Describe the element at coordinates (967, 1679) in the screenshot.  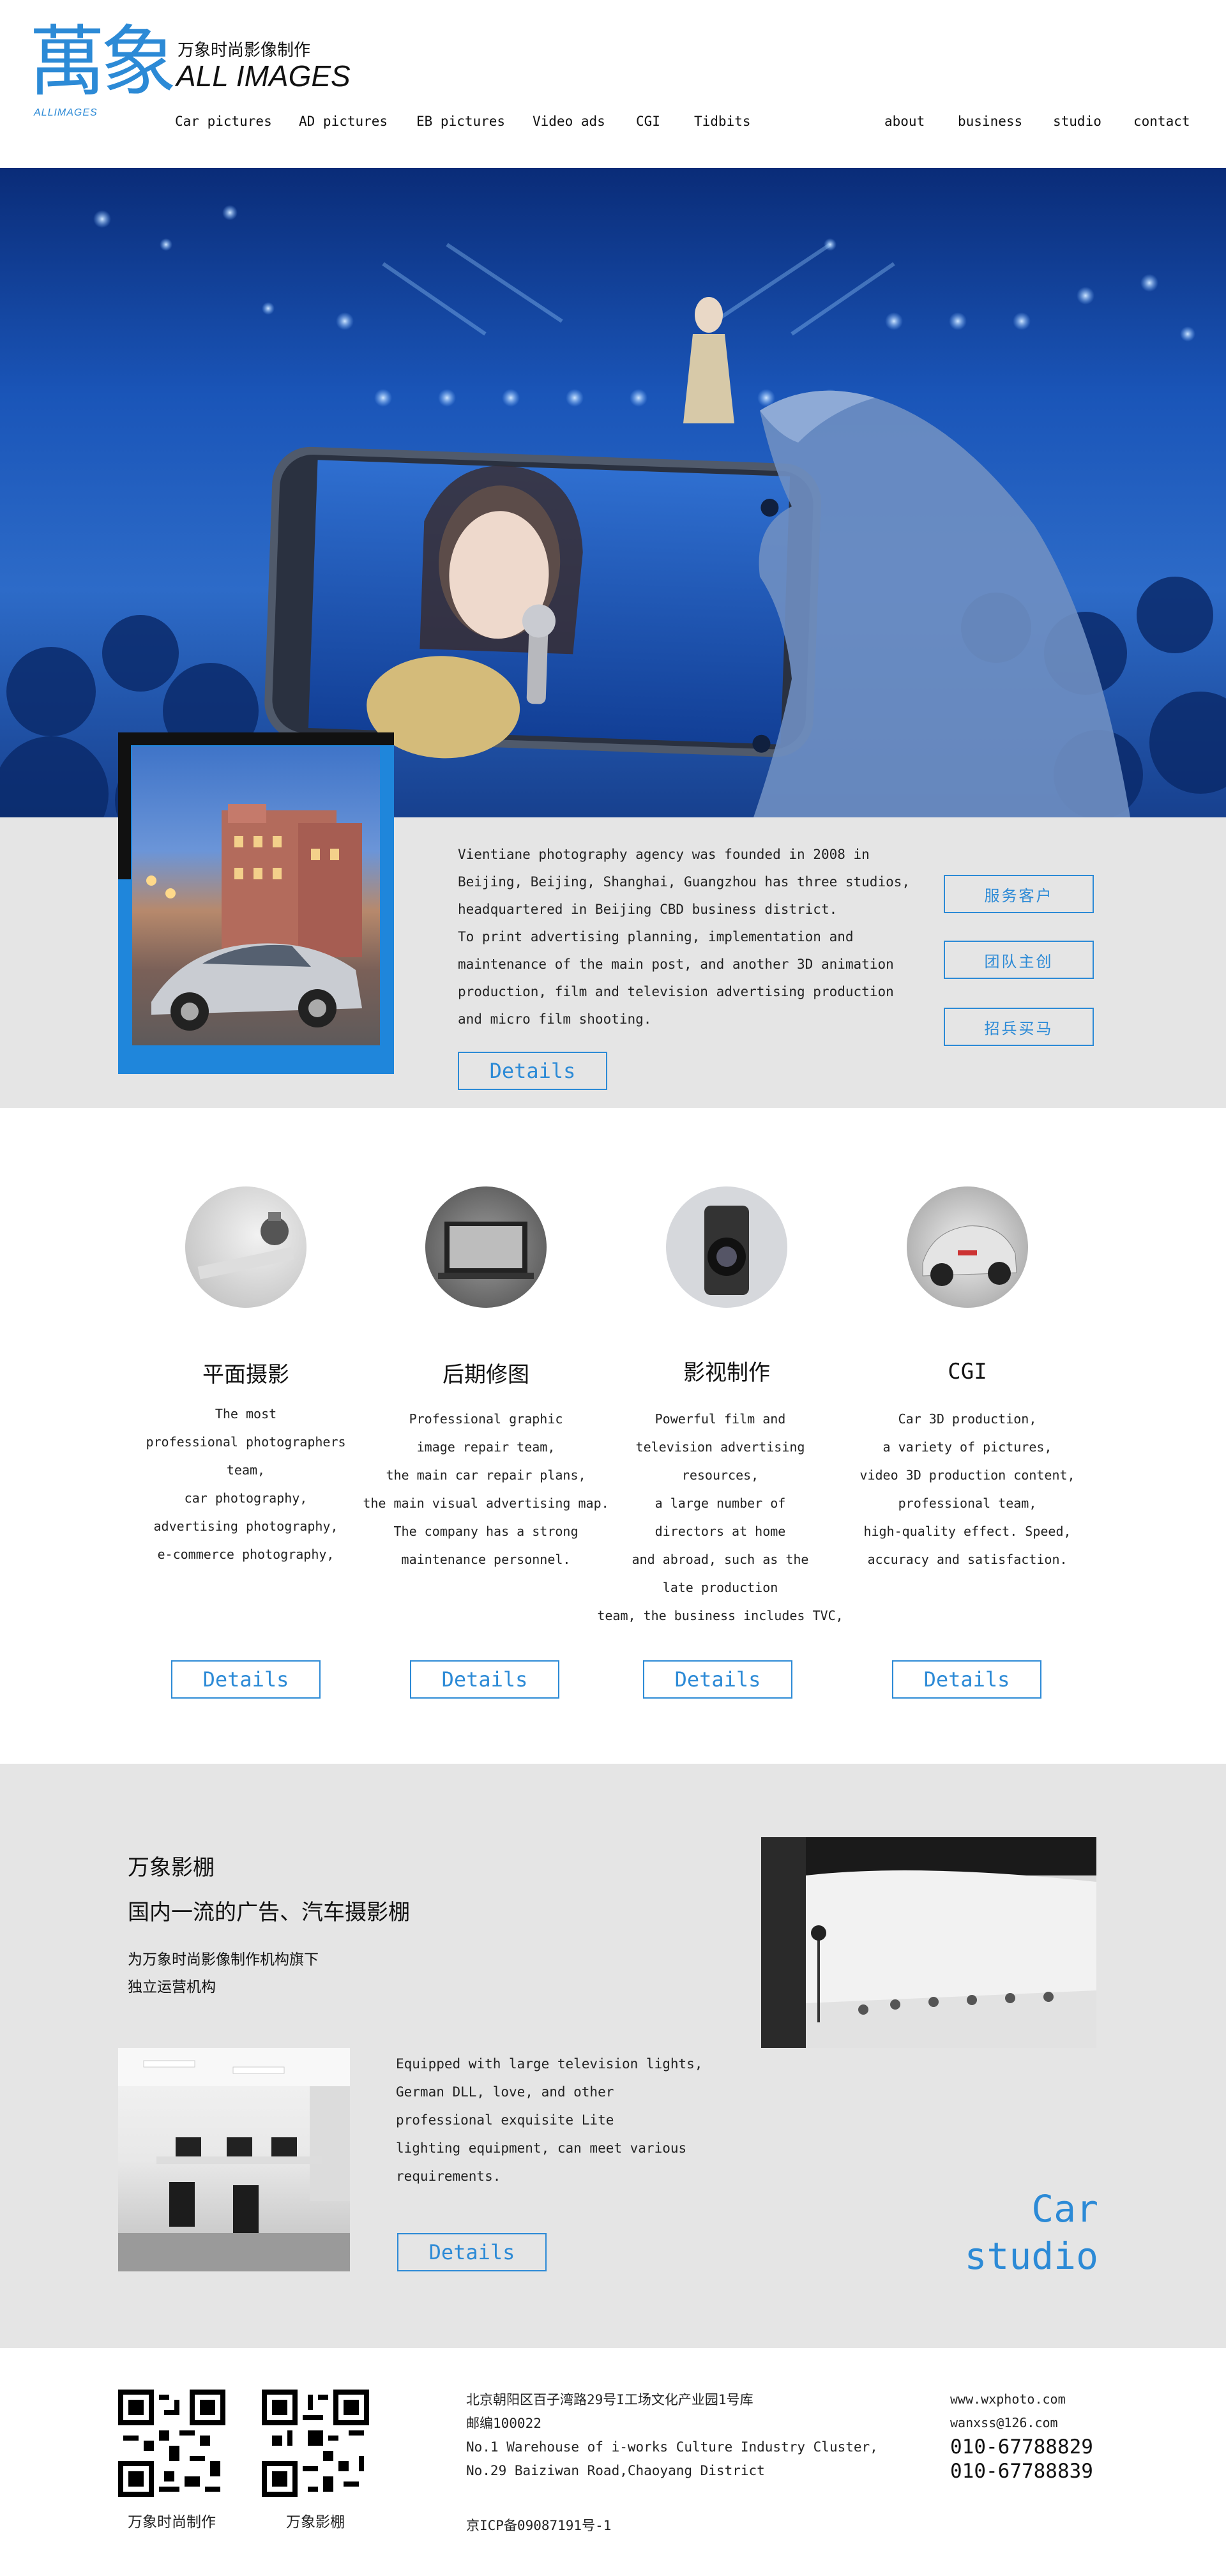
I see `service-cgi-details-button: Details` at that location.